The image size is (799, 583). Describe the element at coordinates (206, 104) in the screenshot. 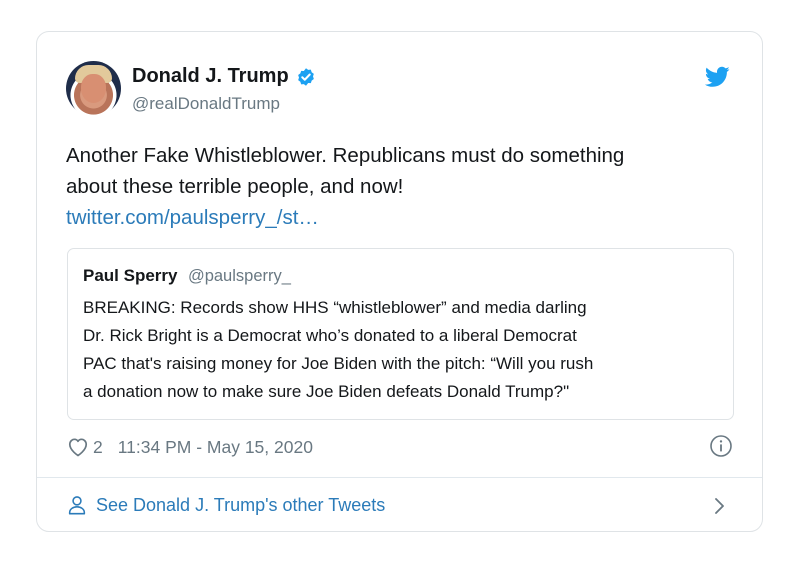

I see `author-handle: @realDonaldTrump` at that location.